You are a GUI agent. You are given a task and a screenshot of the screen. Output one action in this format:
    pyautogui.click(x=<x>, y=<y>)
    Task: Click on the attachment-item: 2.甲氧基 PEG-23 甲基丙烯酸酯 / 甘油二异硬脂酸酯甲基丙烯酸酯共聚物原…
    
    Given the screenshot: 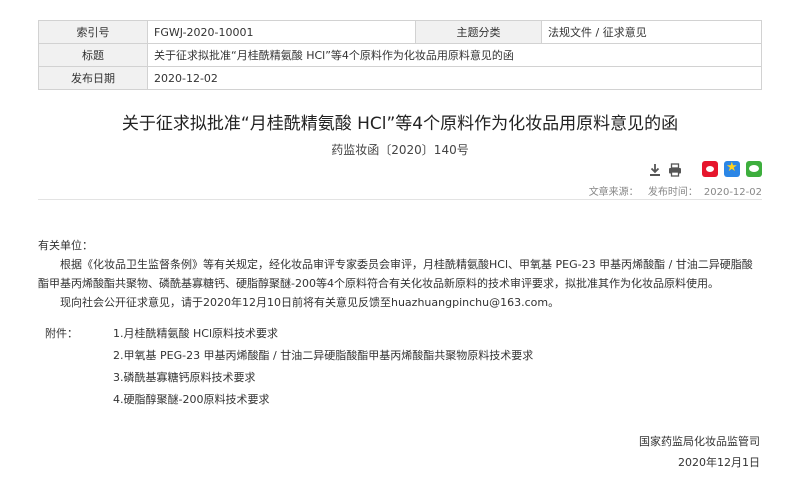 What is the action you would take?
    pyautogui.click(x=323, y=355)
    